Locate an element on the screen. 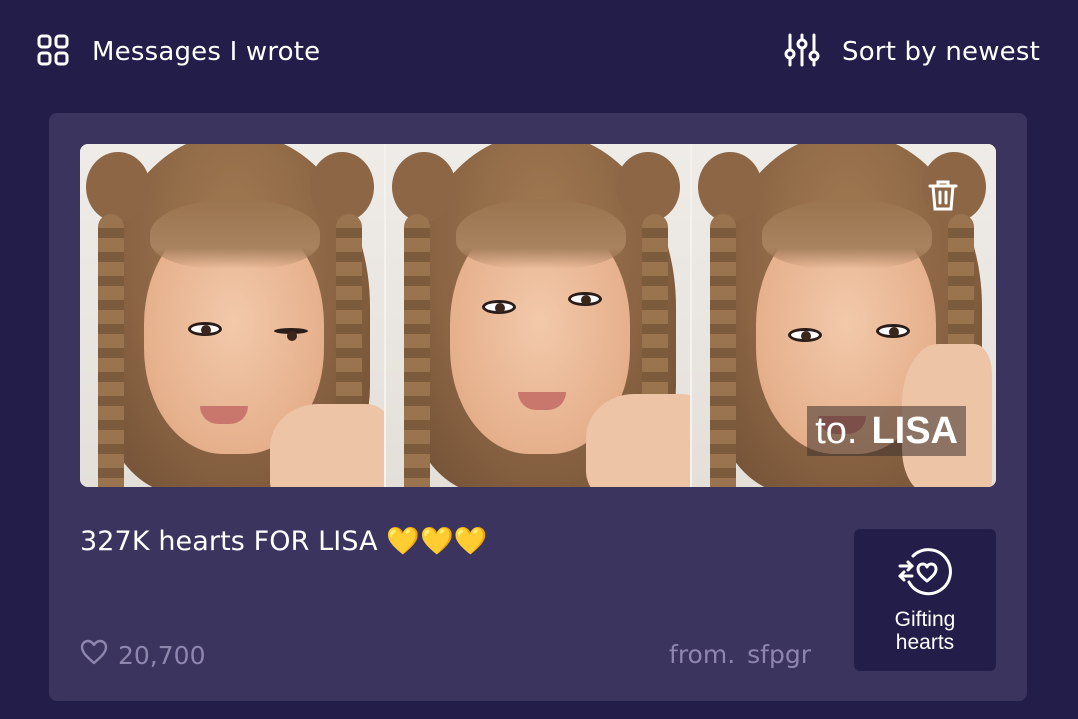 This screenshot has width=1078, height=719. gift-line-1: Gifting is located at coordinates (925, 619).